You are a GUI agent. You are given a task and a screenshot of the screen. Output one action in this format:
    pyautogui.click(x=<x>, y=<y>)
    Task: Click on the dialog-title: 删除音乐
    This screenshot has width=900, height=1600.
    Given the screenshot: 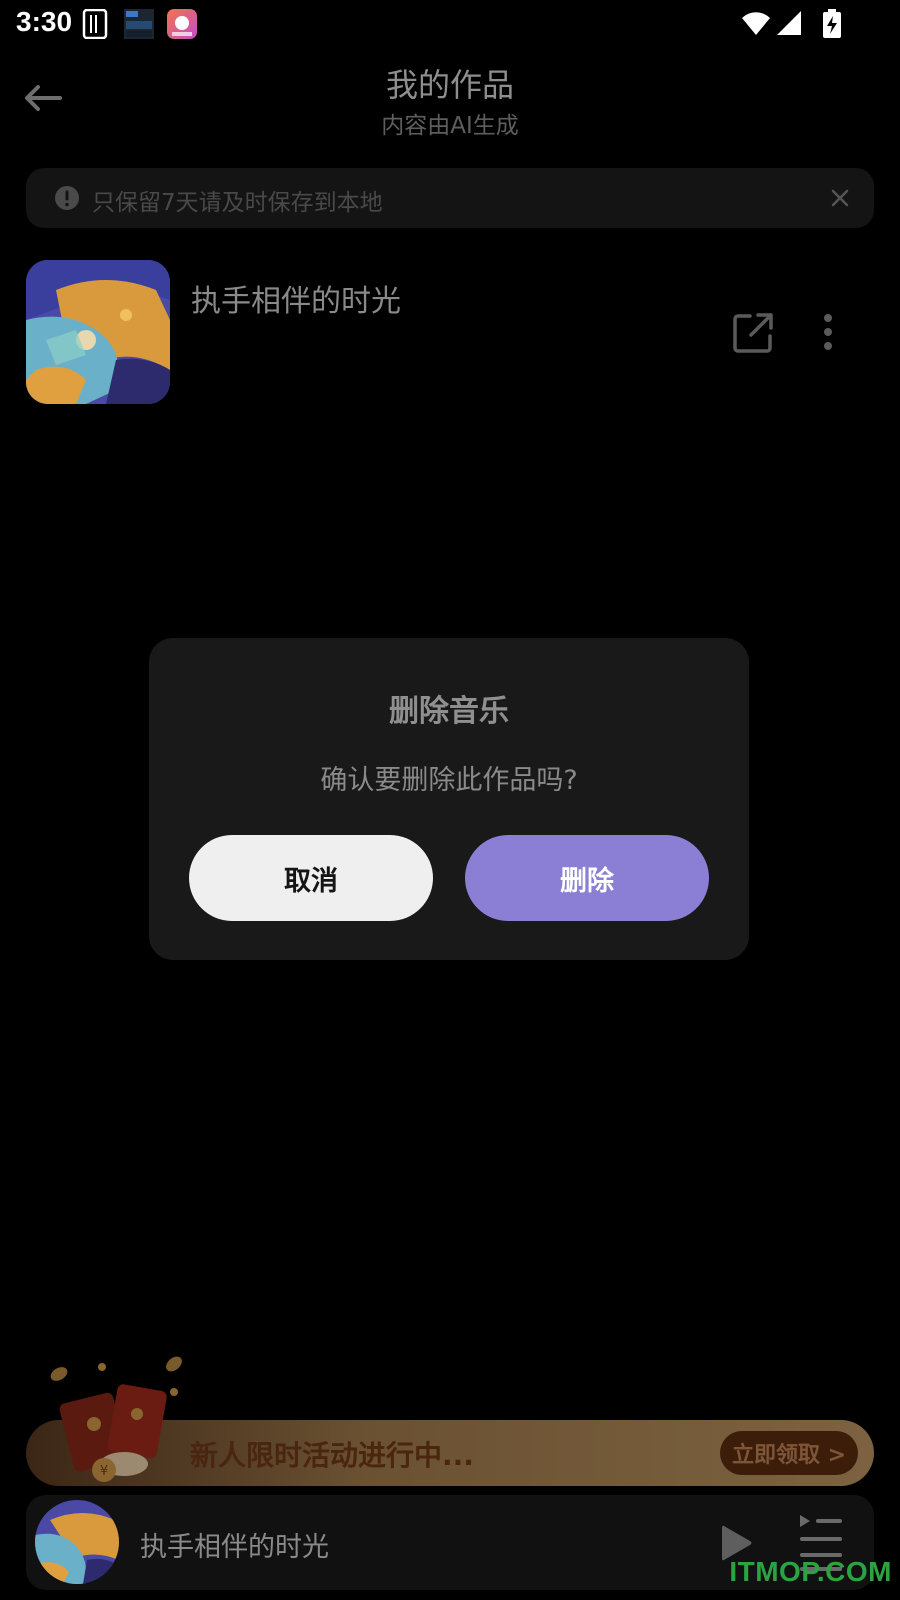 What is the action you would take?
    pyautogui.click(x=449, y=711)
    